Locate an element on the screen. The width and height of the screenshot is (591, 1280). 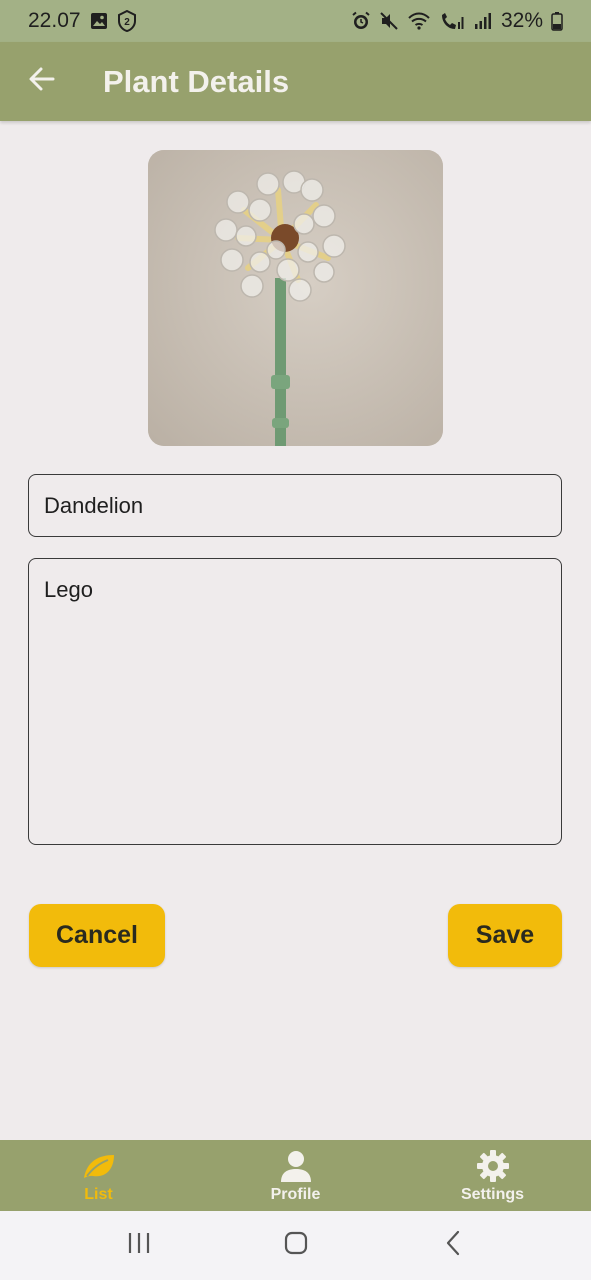
arrow-left-icon is located at coordinates (42, 81).